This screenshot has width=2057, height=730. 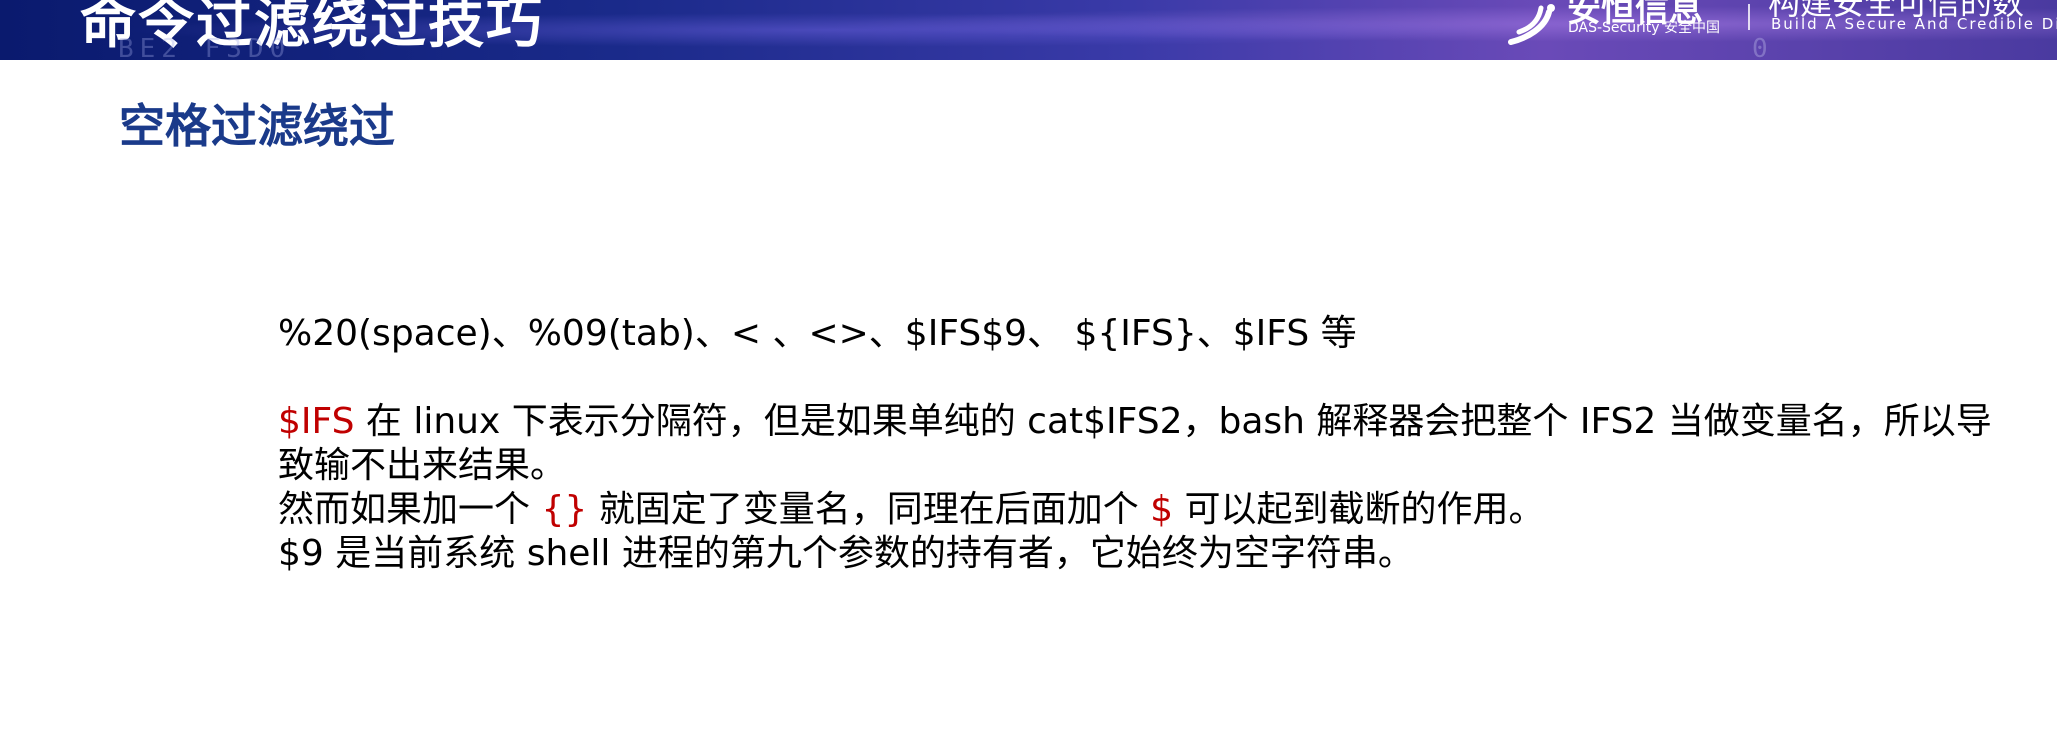 I want to click on brace-text-b: 就固定了变量名，同理在后面加个, so click(x=869, y=509).